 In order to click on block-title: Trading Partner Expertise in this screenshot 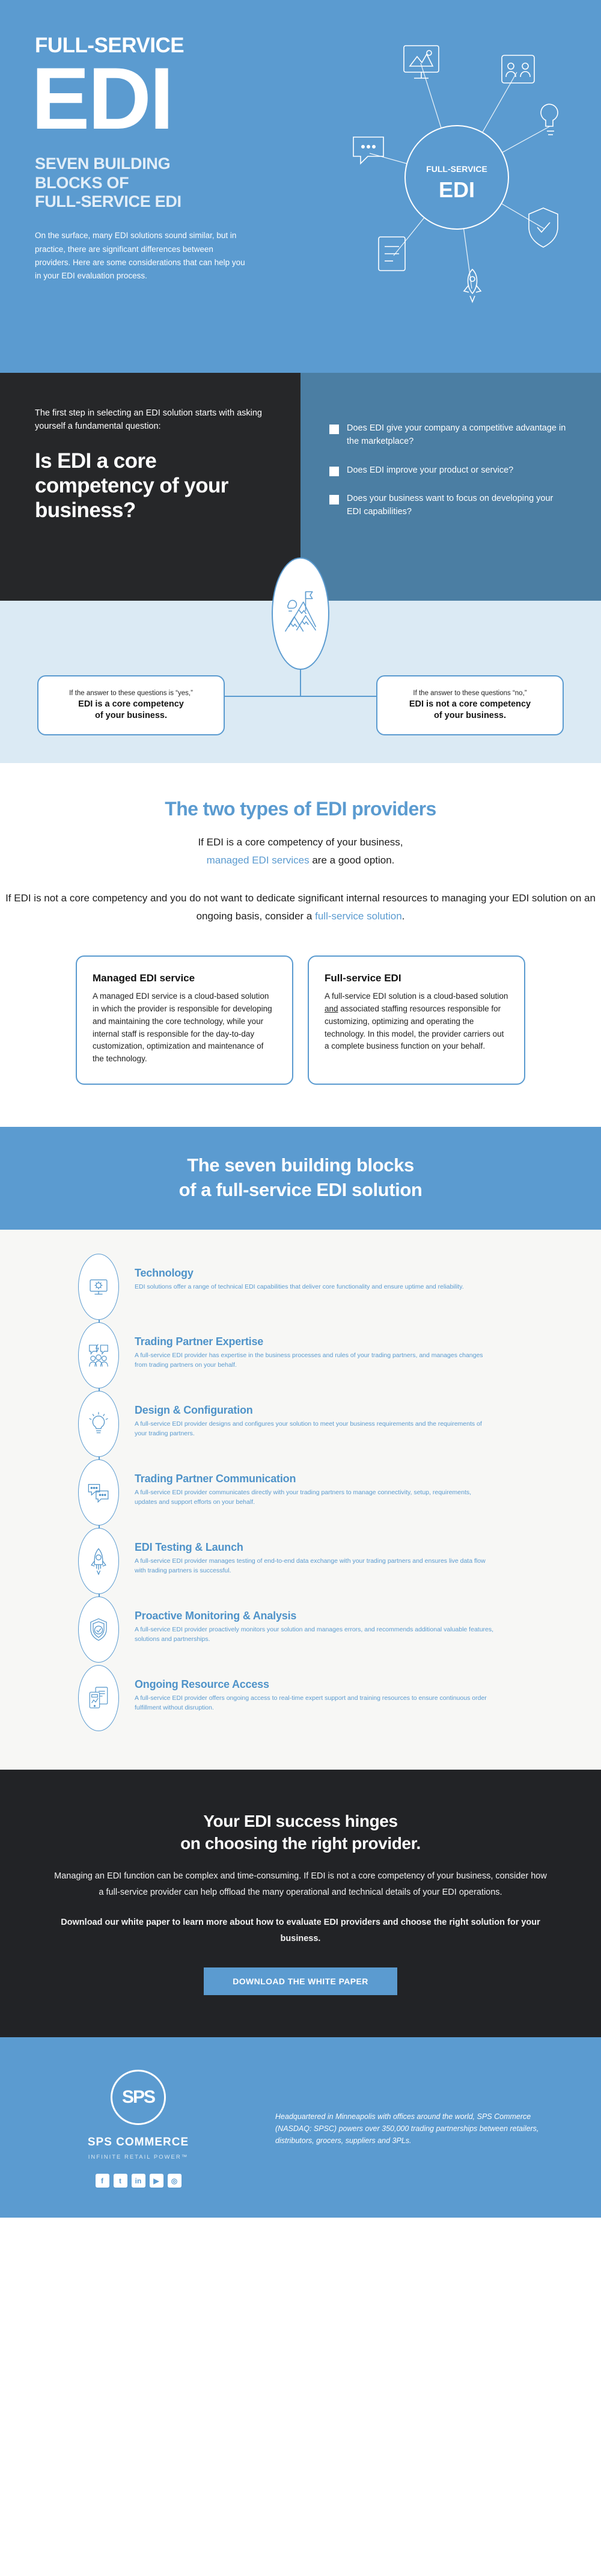, I will do `click(199, 1341)`.